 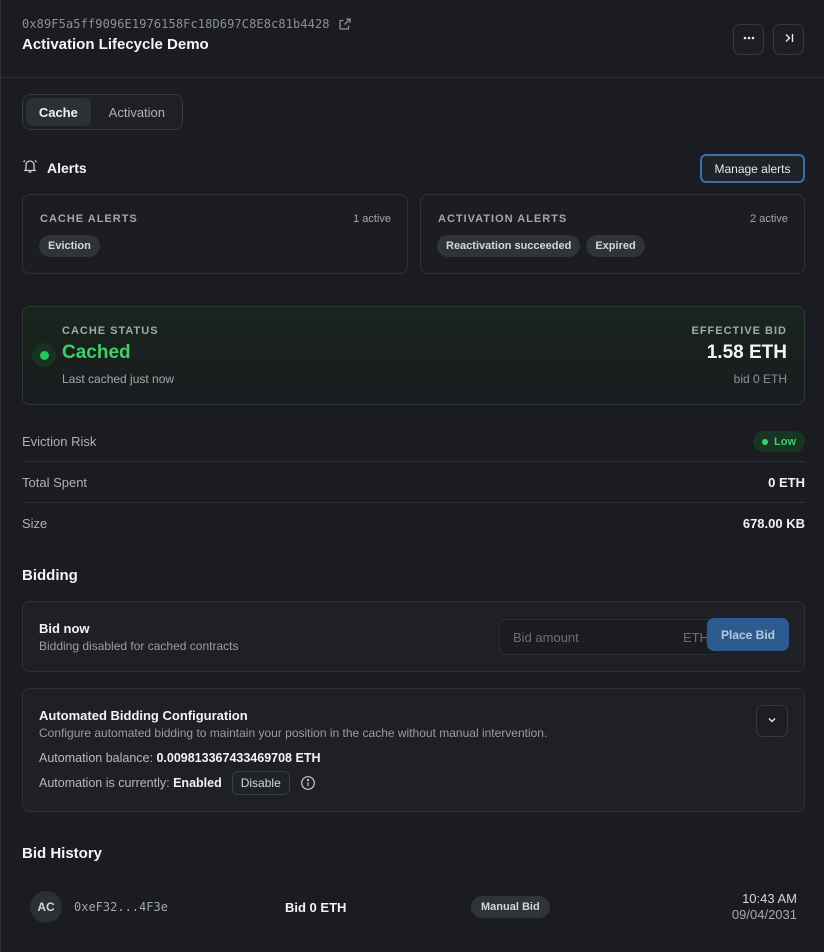 What do you see at coordinates (764, 914) in the screenshot?
I see `bid-date: 09/04/2031` at bounding box center [764, 914].